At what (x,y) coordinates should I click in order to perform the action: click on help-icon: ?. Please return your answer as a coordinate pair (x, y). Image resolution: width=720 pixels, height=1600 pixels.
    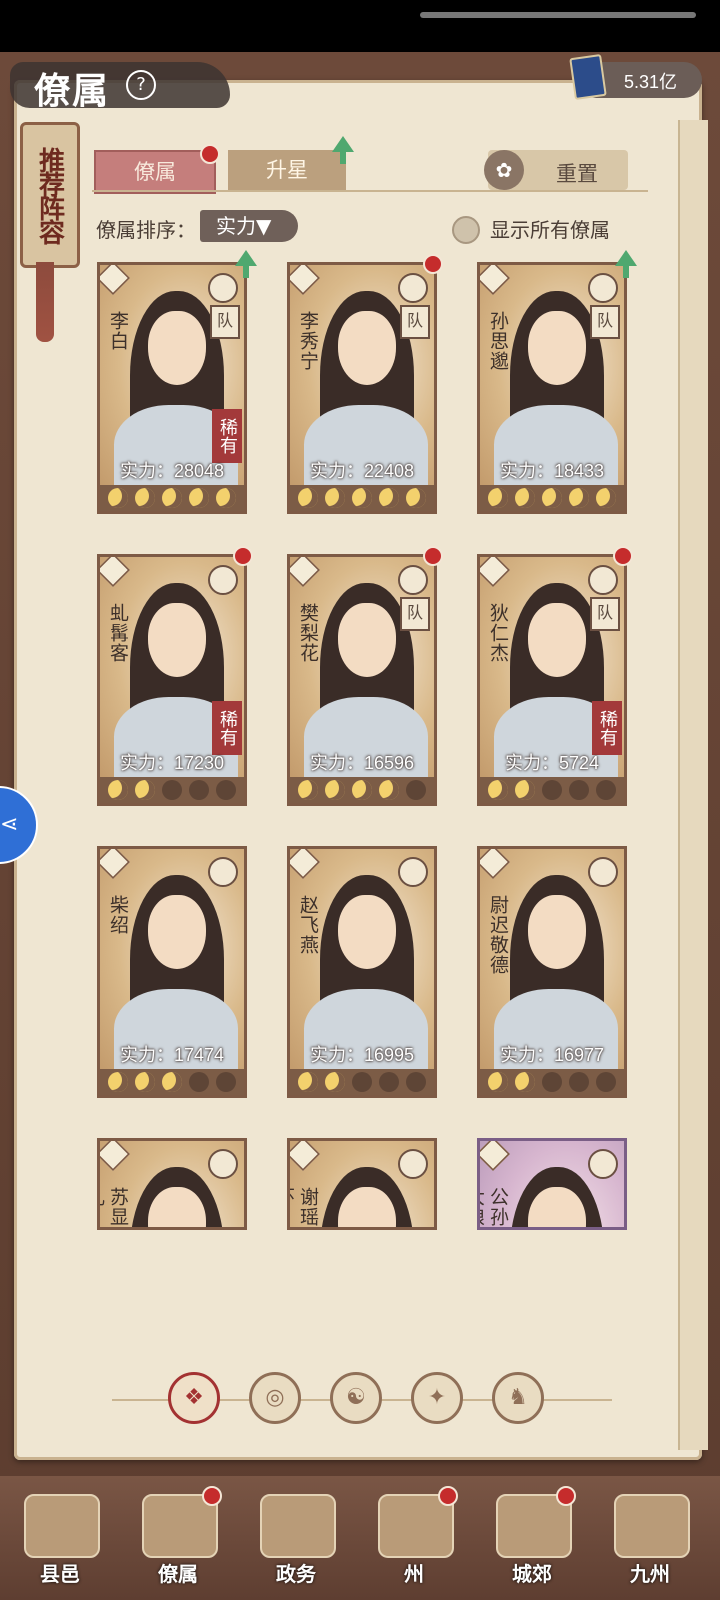
    Looking at the image, I should click on (141, 85).